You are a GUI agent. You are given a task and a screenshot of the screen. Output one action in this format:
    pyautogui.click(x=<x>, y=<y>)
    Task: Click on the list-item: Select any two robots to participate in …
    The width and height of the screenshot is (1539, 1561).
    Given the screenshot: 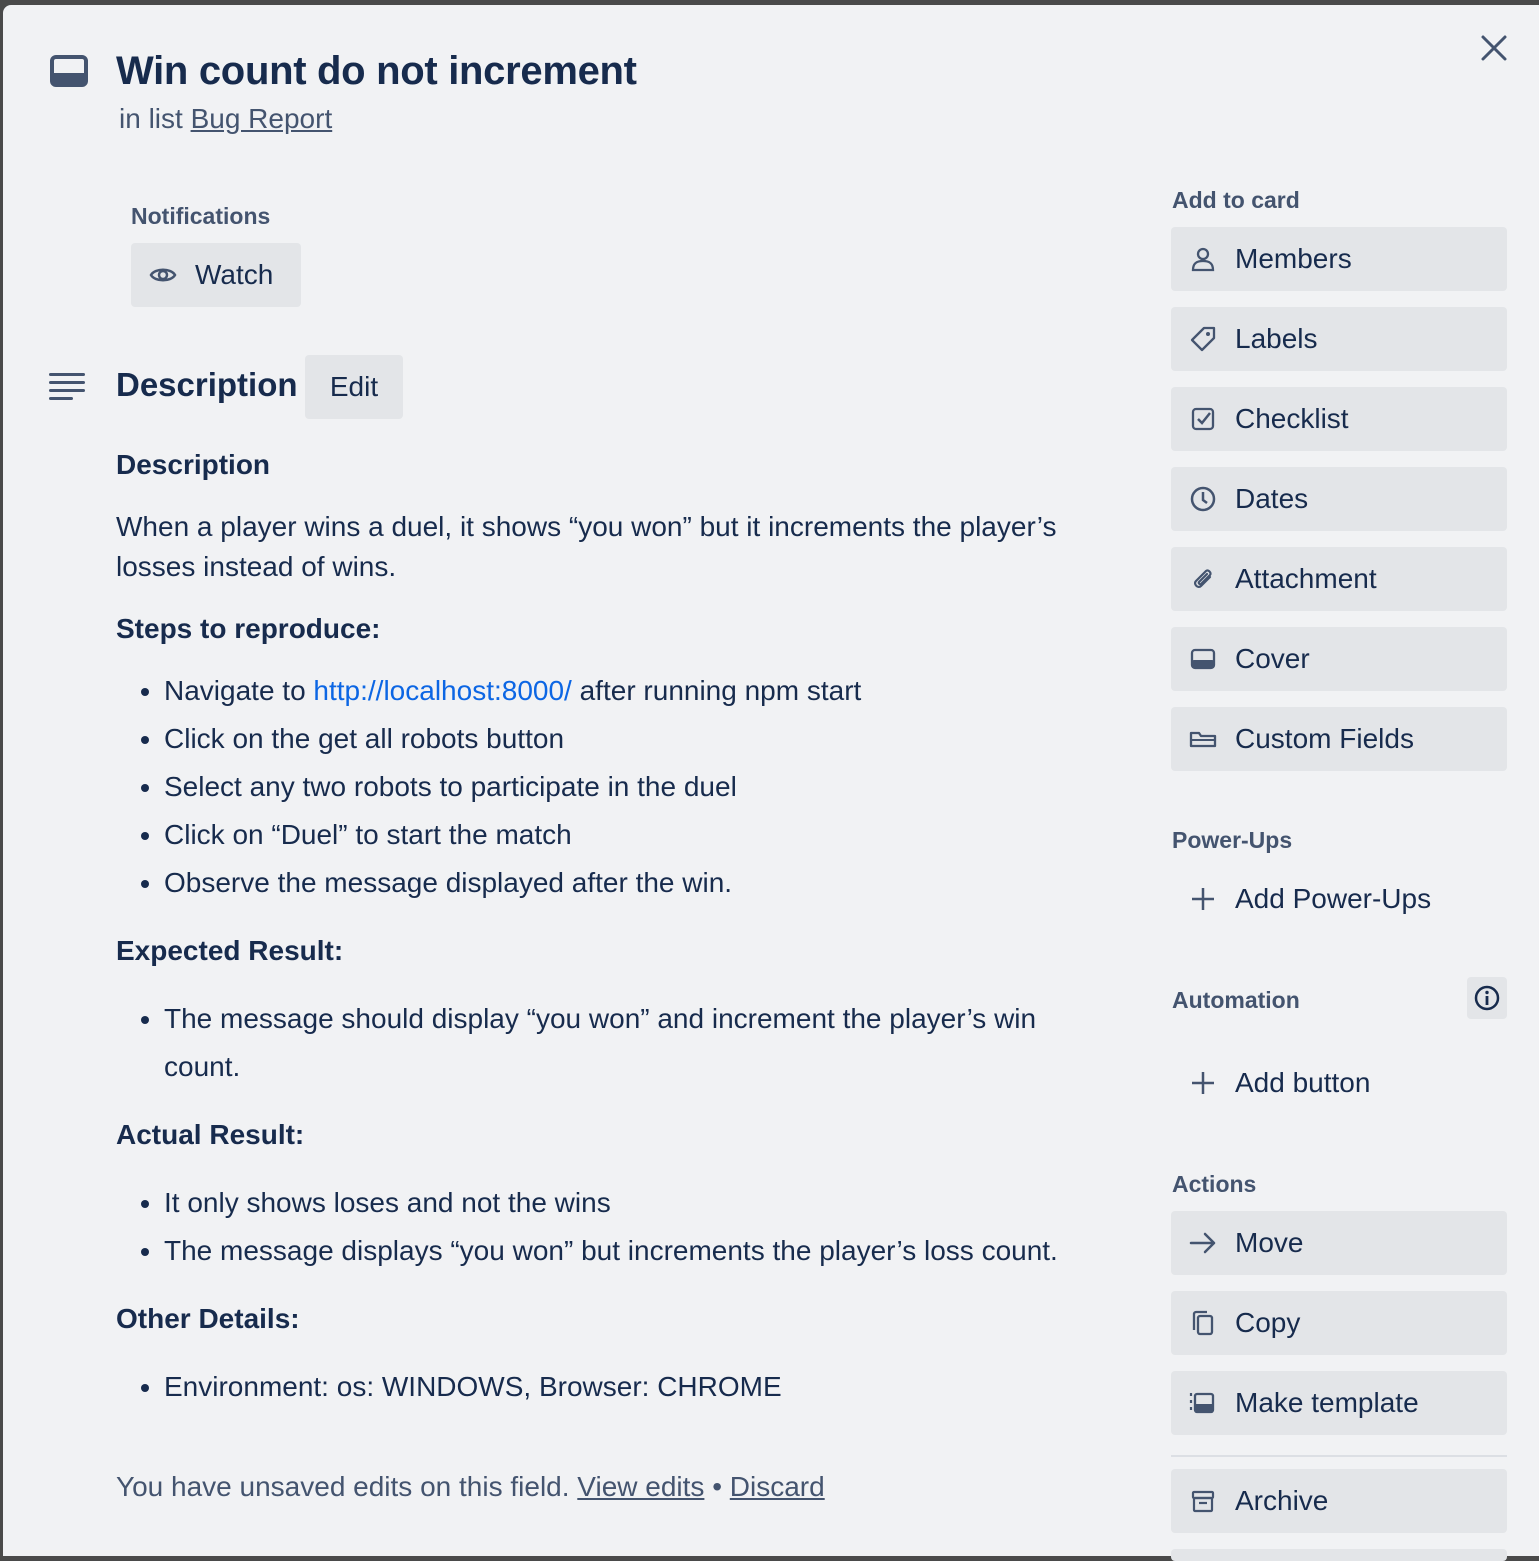 What is the action you would take?
    pyautogui.click(x=640, y=787)
    